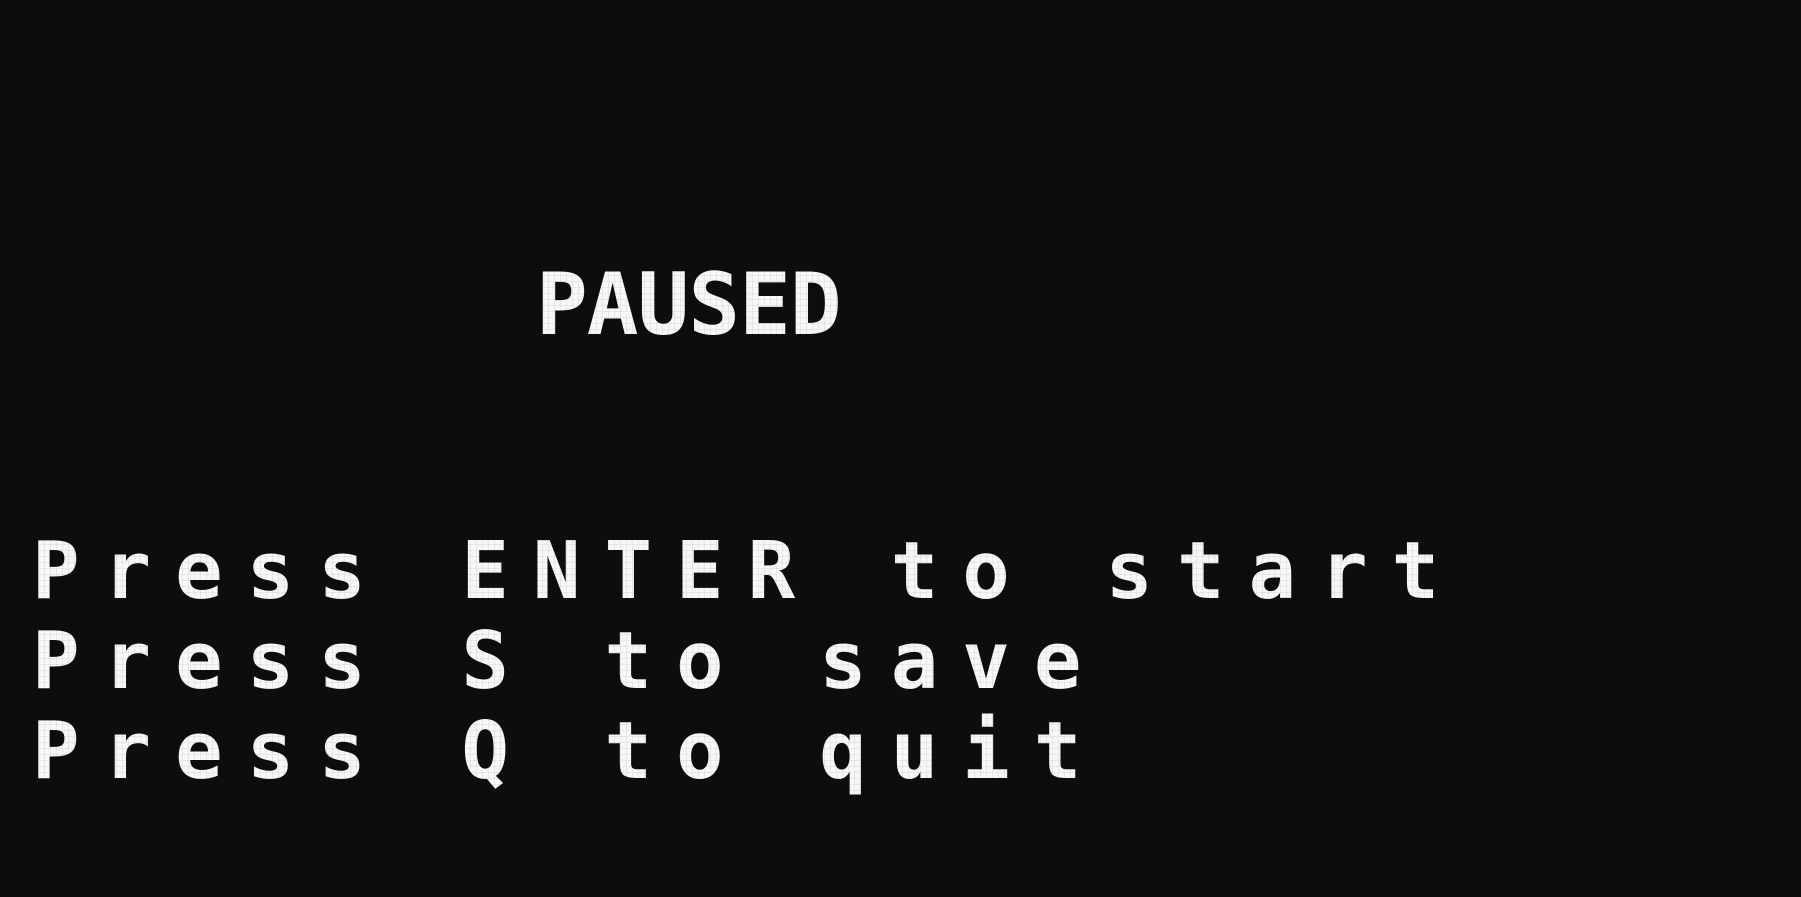 The height and width of the screenshot is (897, 1801). I want to click on quit-option-label: Press Q to quit, so click(569, 751).